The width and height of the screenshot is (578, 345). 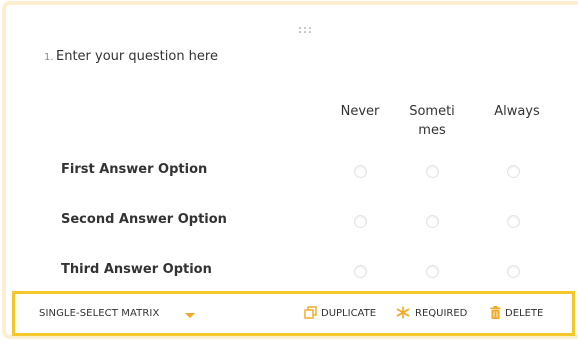 What do you see at coordinates (136, 269) in the screenshot?
I see `row-label-third: Third Answer Option` at bounding box center [136, 269].